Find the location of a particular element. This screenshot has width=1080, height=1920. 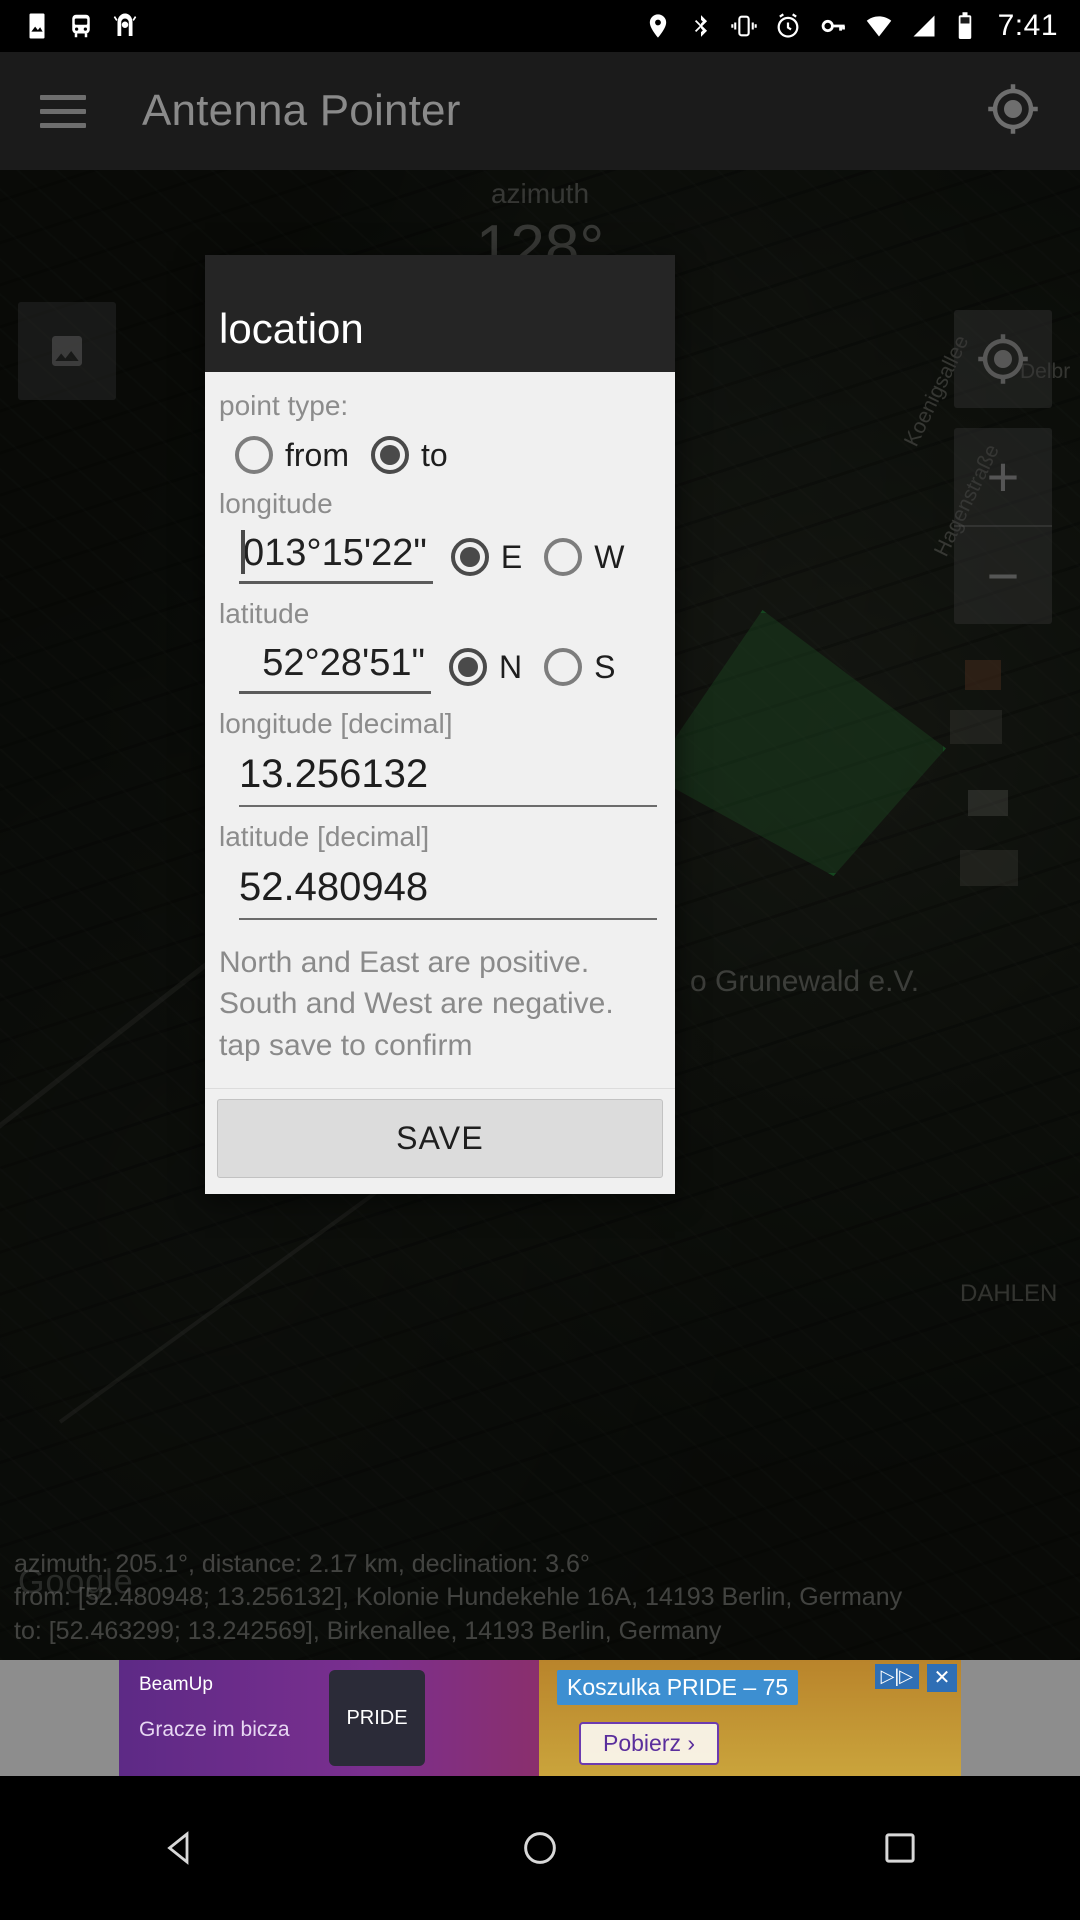

location-pin-icon is located at coordinates (657, 26).